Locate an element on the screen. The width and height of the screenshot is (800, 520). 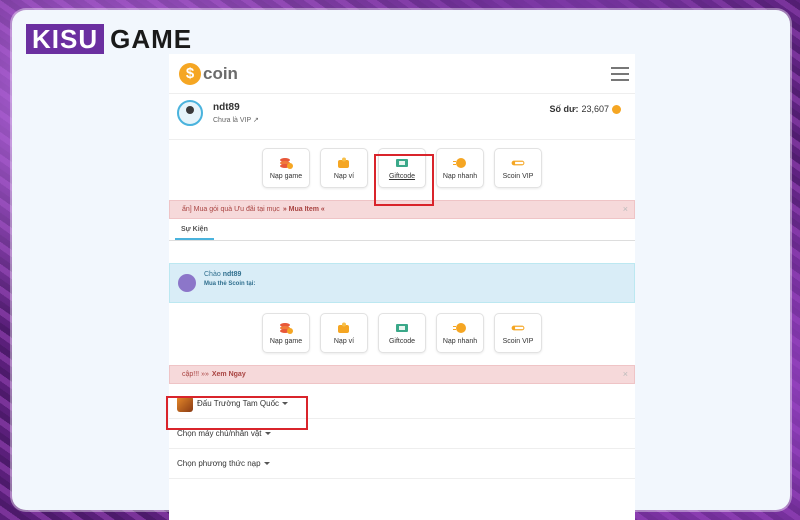
xem-ngay-link: Xem Ngay is located at coordinates (229, 374).